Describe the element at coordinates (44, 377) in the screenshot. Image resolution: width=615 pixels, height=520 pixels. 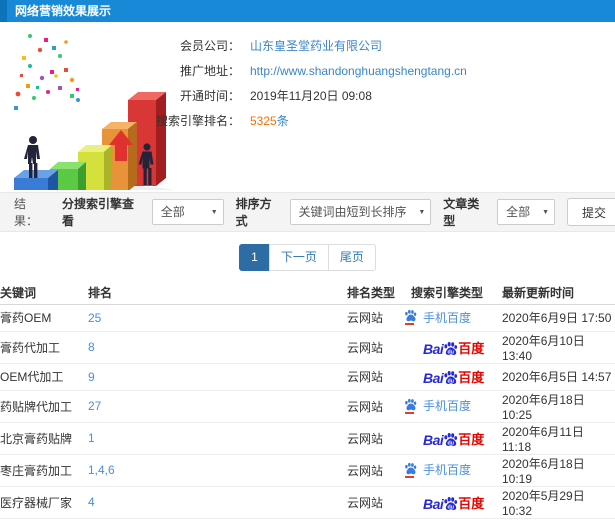
I see `keyword-cell: OEM代加工` at that location.